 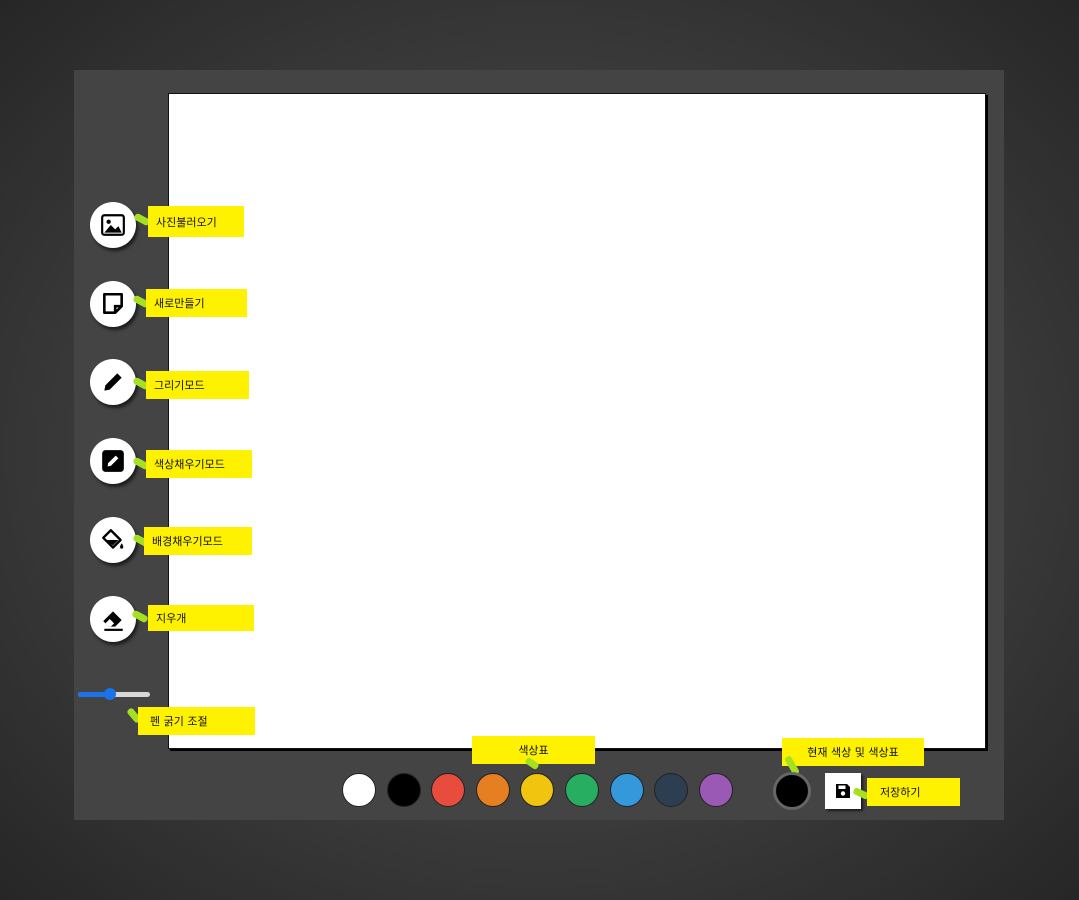 I want to click on bg-fill-mode-tooltip: 배경채우기모드, so click(x=198, y=541).